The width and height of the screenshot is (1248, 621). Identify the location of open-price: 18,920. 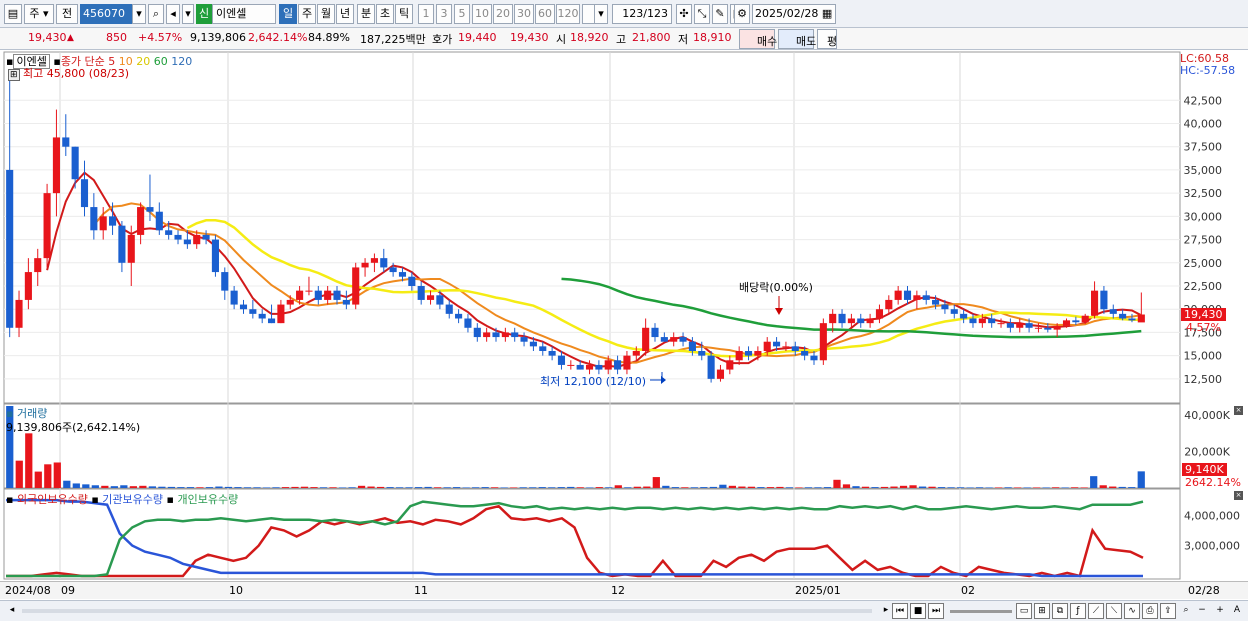
(589, 37).